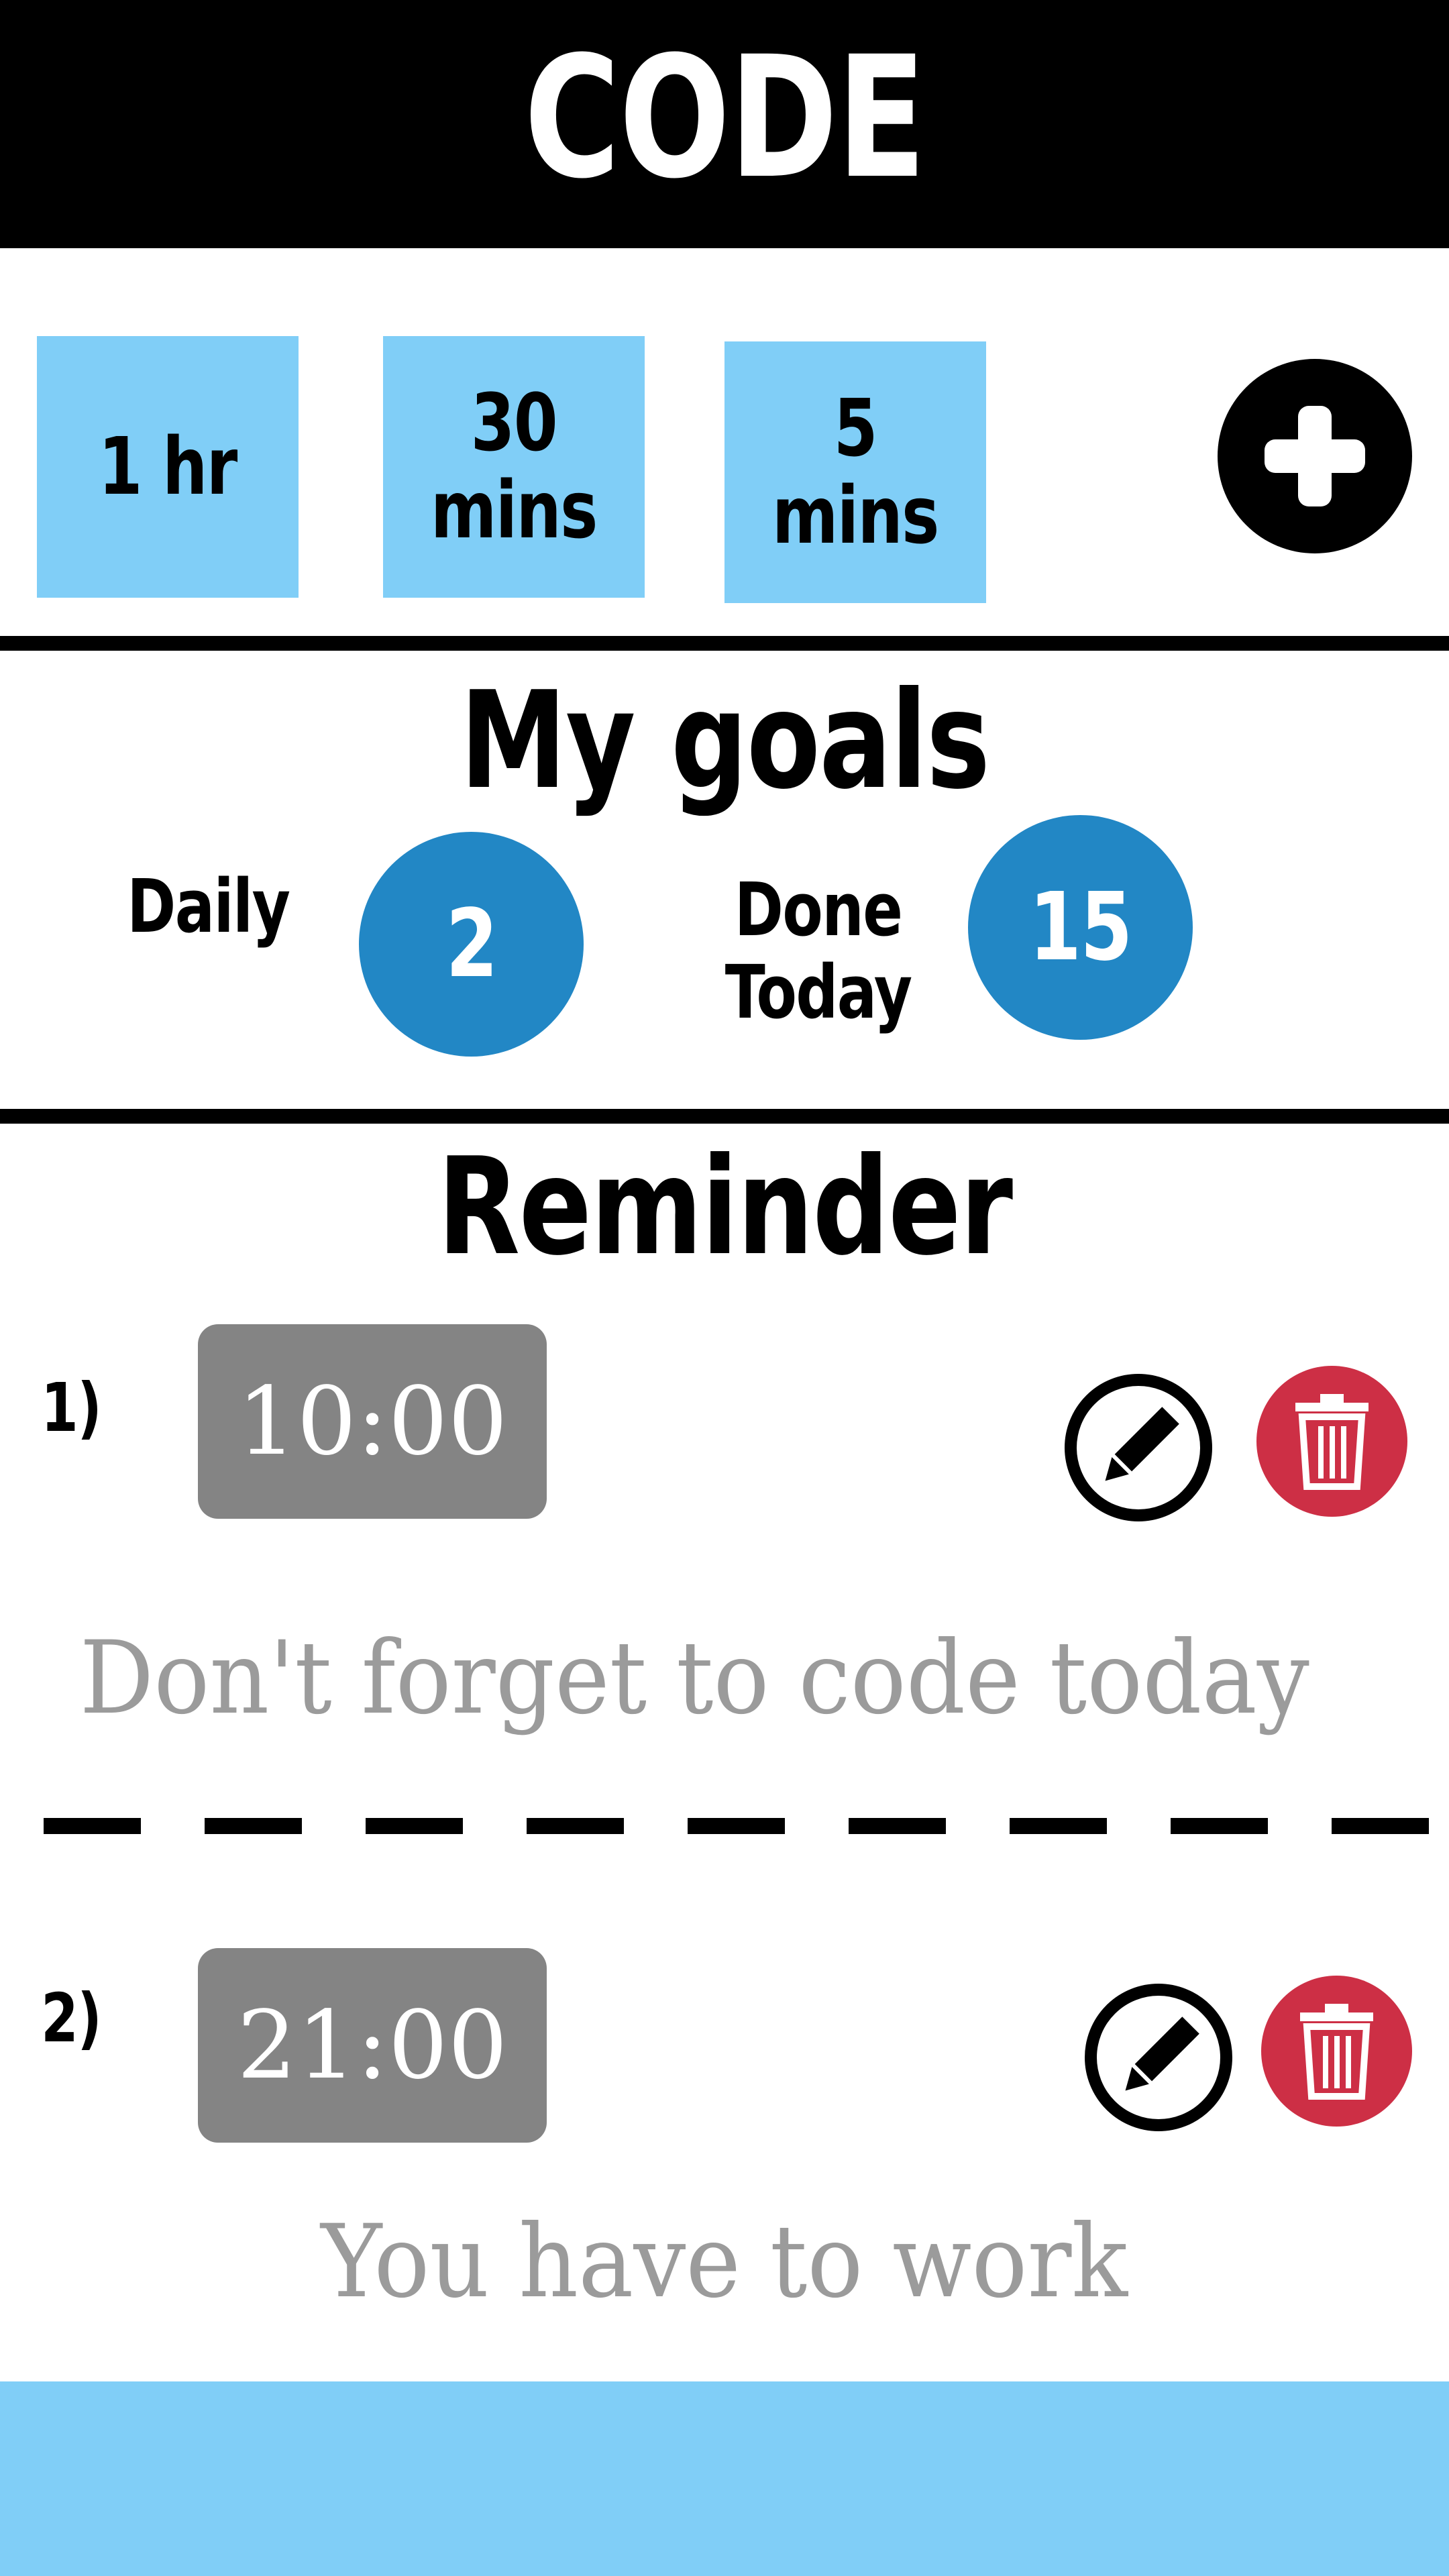 Image resolution: width=1449 pixels, height=2576 pixels. Describe the element at coordinates (71, 1407) in the screenshot. I see `reminder-1-number: 1)` at that location.